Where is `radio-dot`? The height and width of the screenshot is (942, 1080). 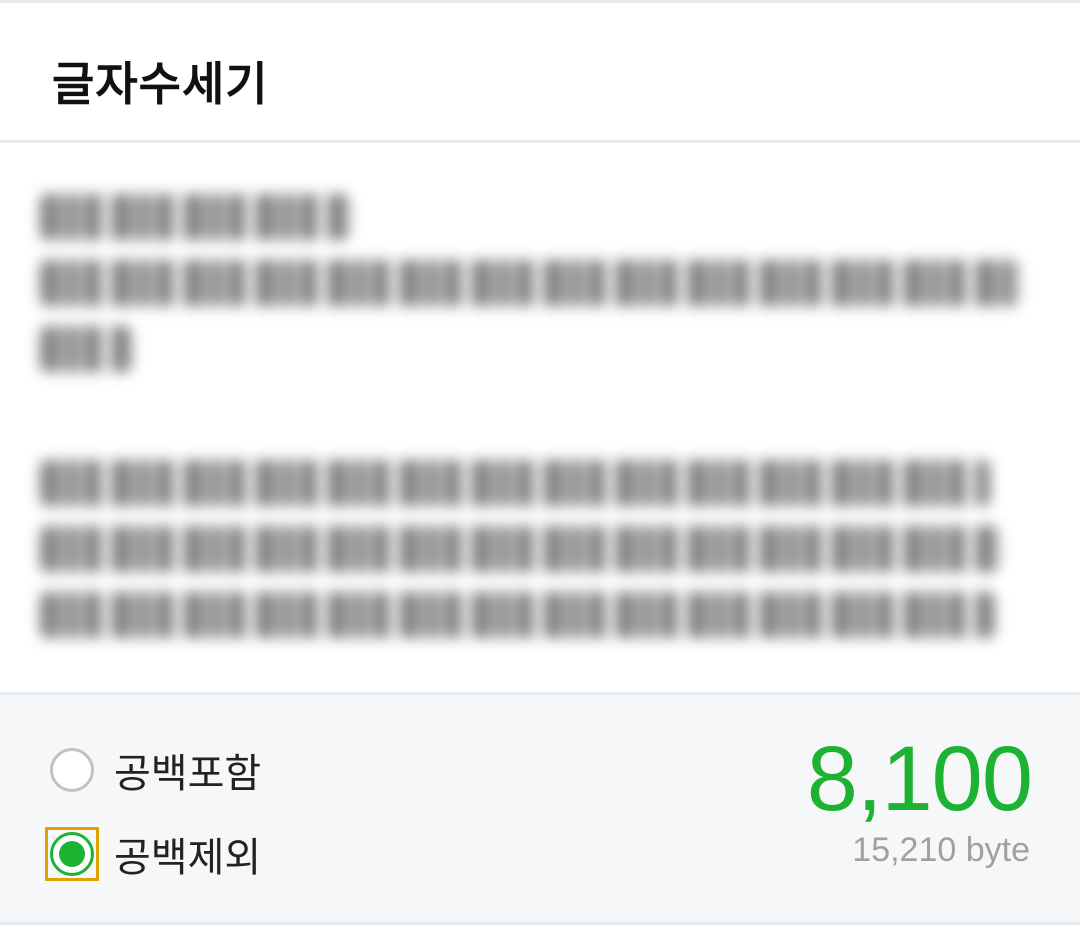 radio-dot is located at coordinates (72, 854).